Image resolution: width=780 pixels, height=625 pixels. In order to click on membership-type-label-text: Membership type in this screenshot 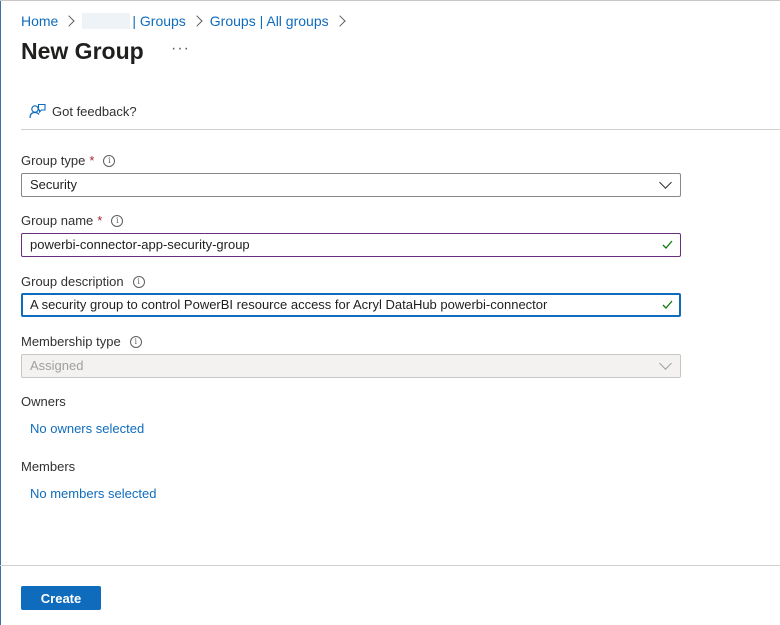, I will do `click(71, 341)`.